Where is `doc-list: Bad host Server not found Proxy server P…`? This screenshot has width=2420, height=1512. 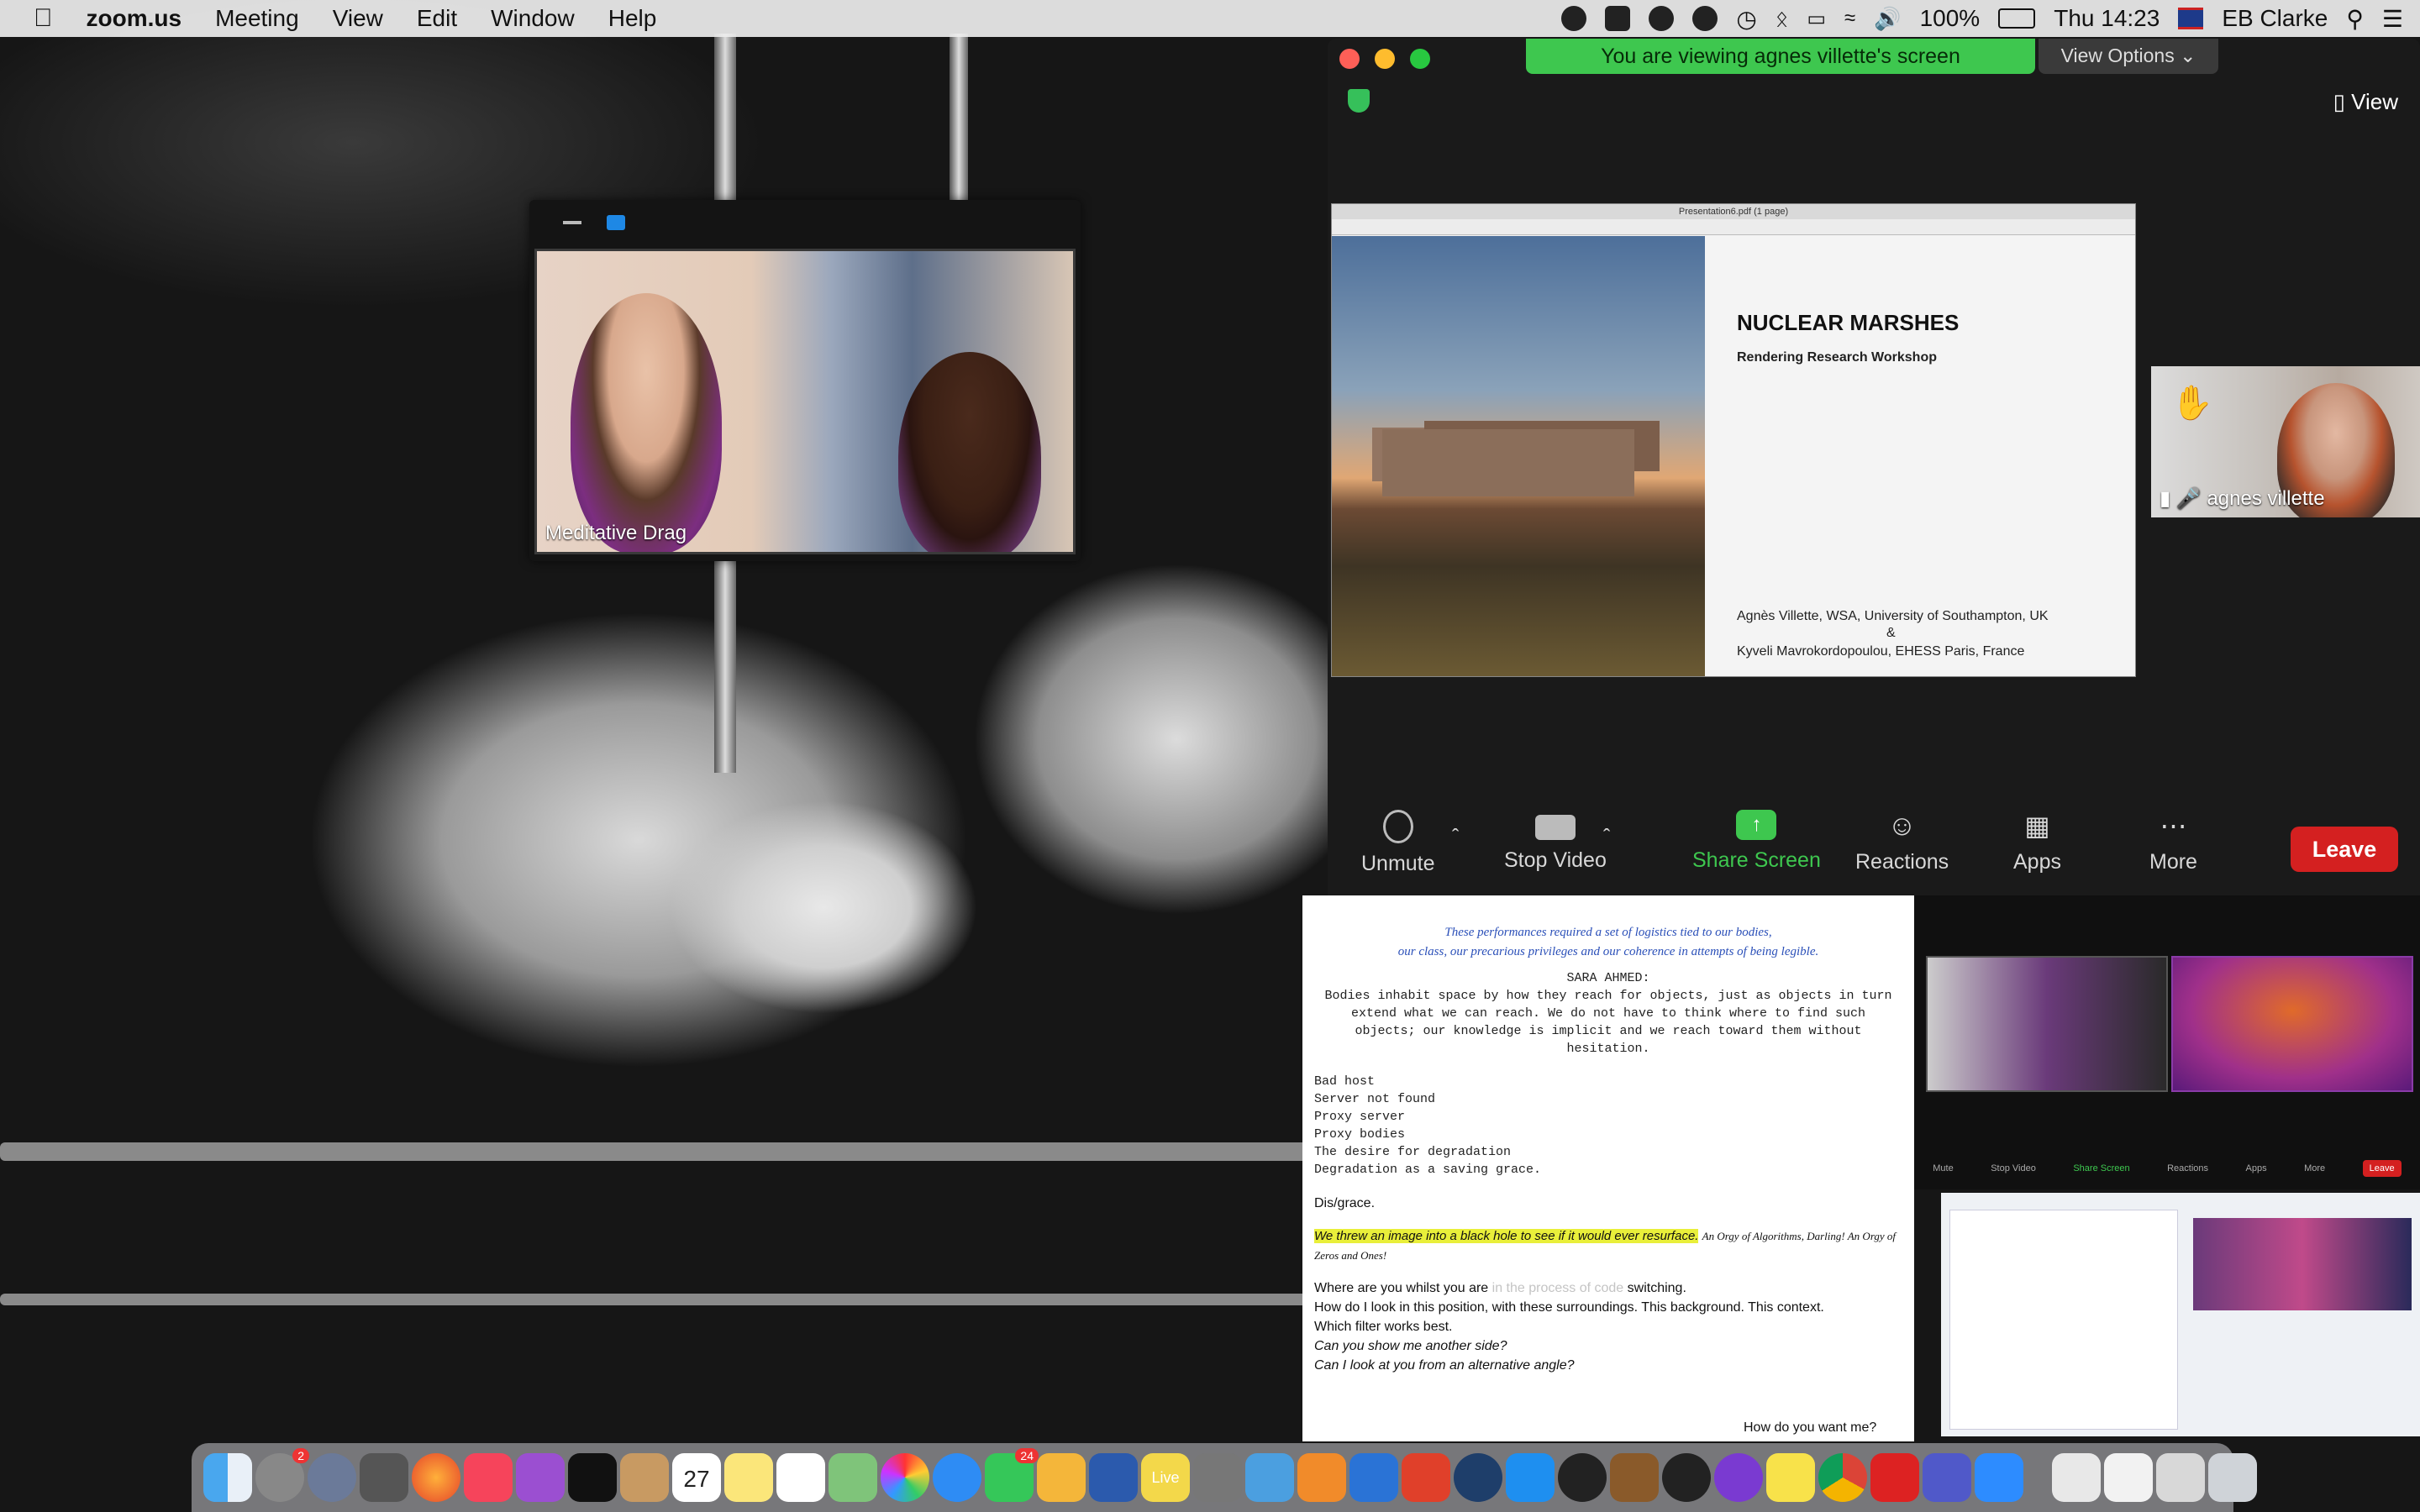 doc-list: Bad host Server not found Proxy server P… is located at coordinates (1608, 1126).